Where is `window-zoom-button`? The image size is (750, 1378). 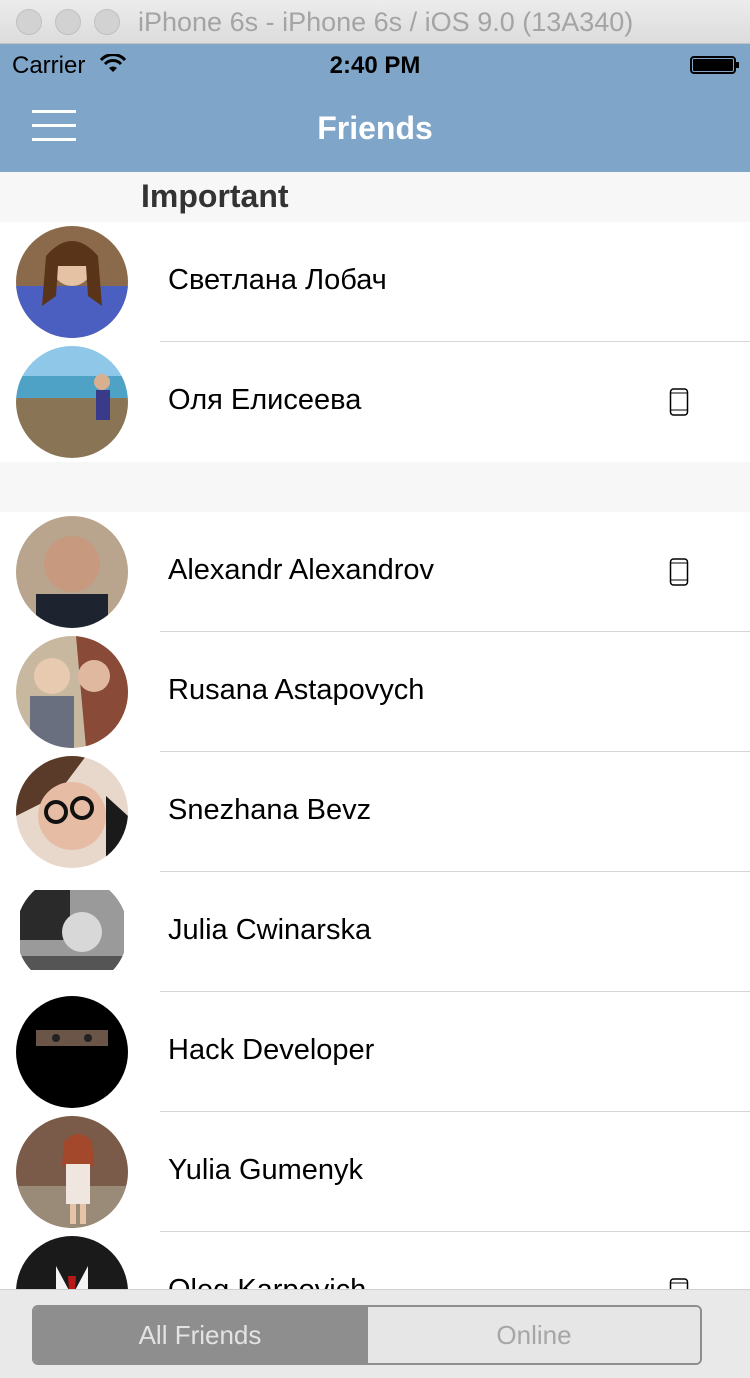 window-zoom-button is located at coordinates (107, 22).